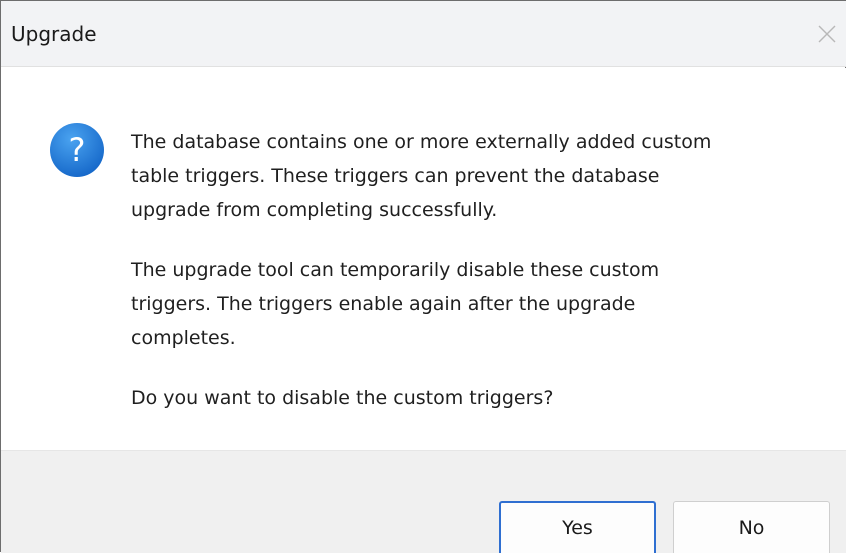 The width and height of the screenshot is (846, 553). I want to click on no-button: No, so click(751, 527).